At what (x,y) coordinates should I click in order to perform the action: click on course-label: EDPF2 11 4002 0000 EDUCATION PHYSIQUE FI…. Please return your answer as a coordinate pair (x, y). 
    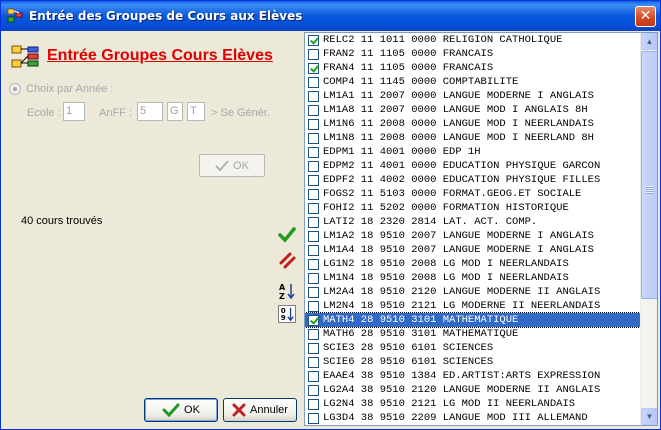
    Looking at the image, I should click on (462, 180).